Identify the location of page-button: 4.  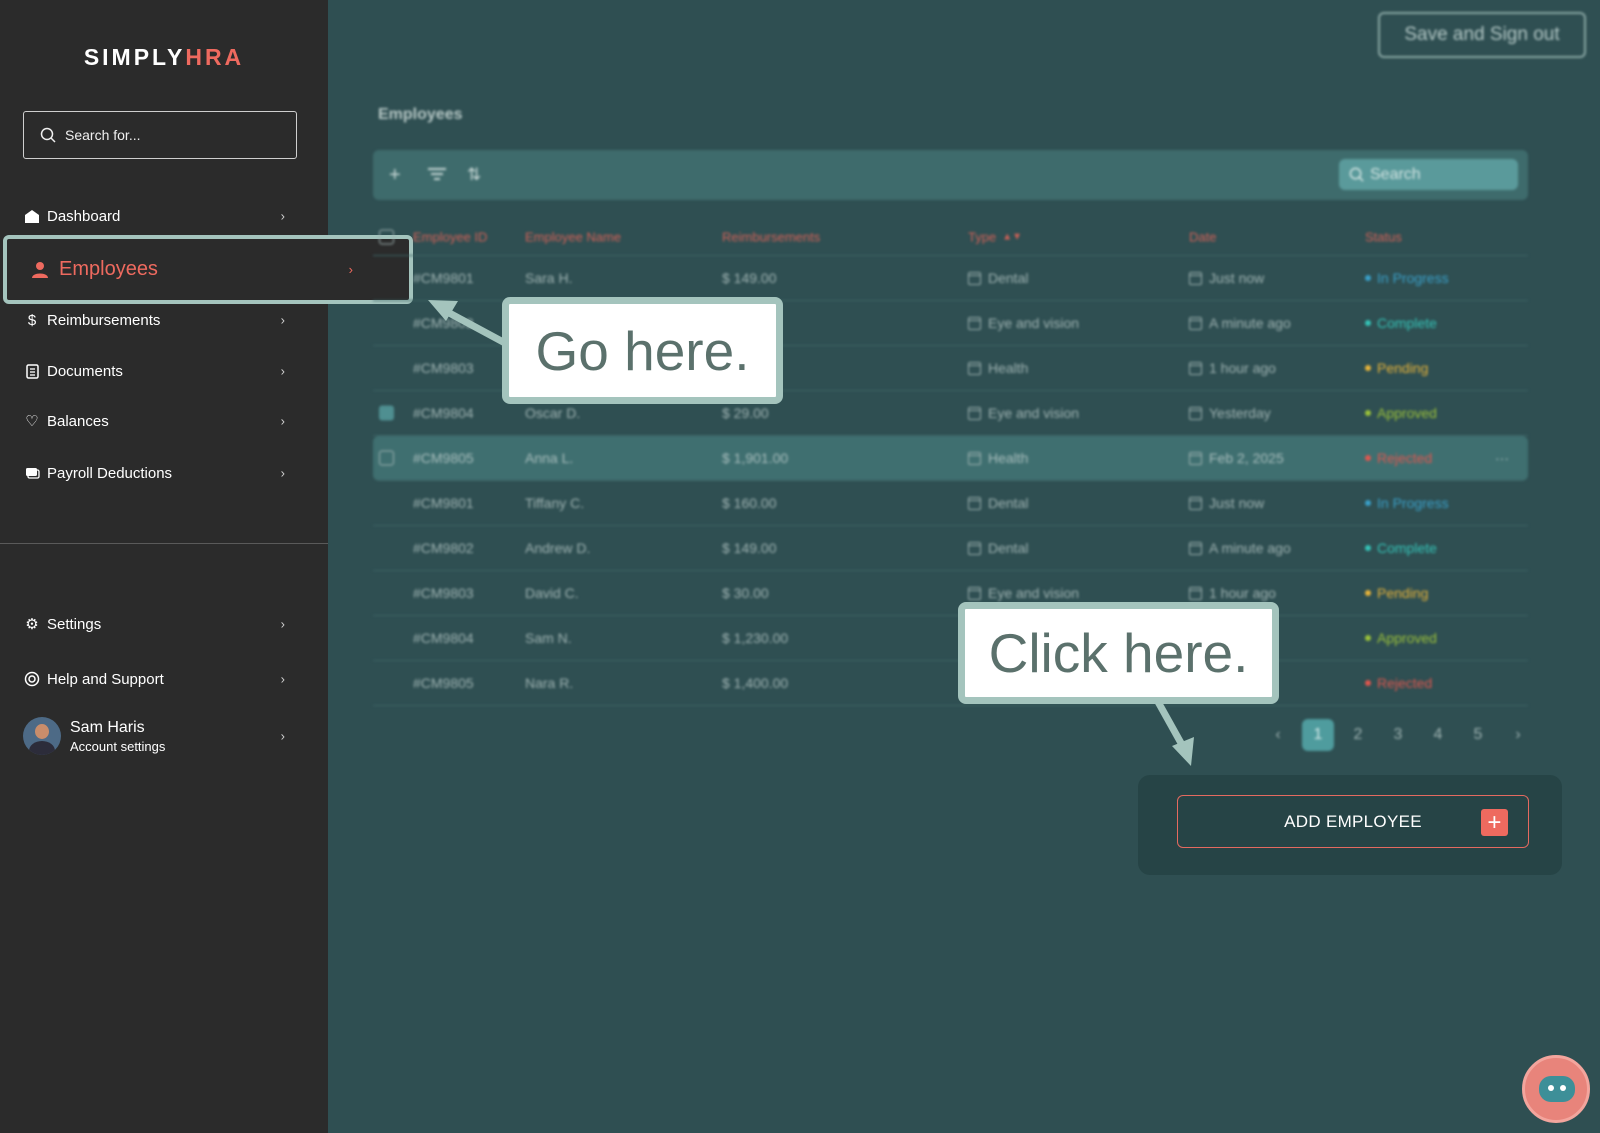
(1438, 735).